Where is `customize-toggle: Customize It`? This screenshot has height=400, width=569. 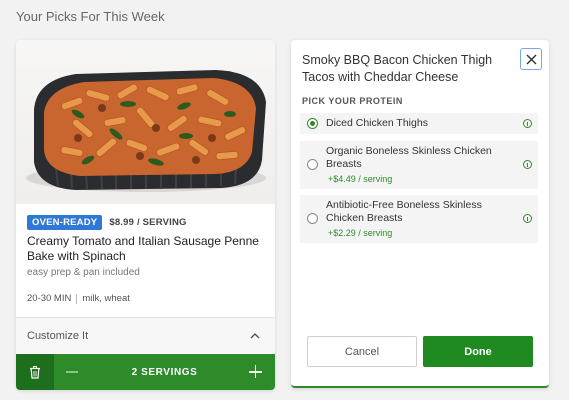 customize-toggle: Customize It is located at coordinates (145, 335).